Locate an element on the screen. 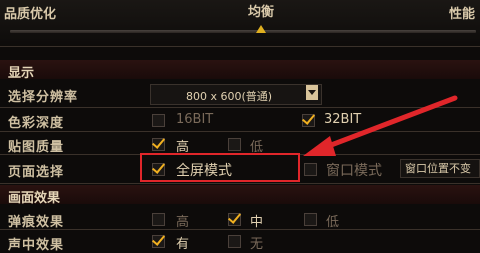 The width and height of the screenshot is (480, 253). effects-row-label: 弹痕效果 is located at coordinates (36, 222).